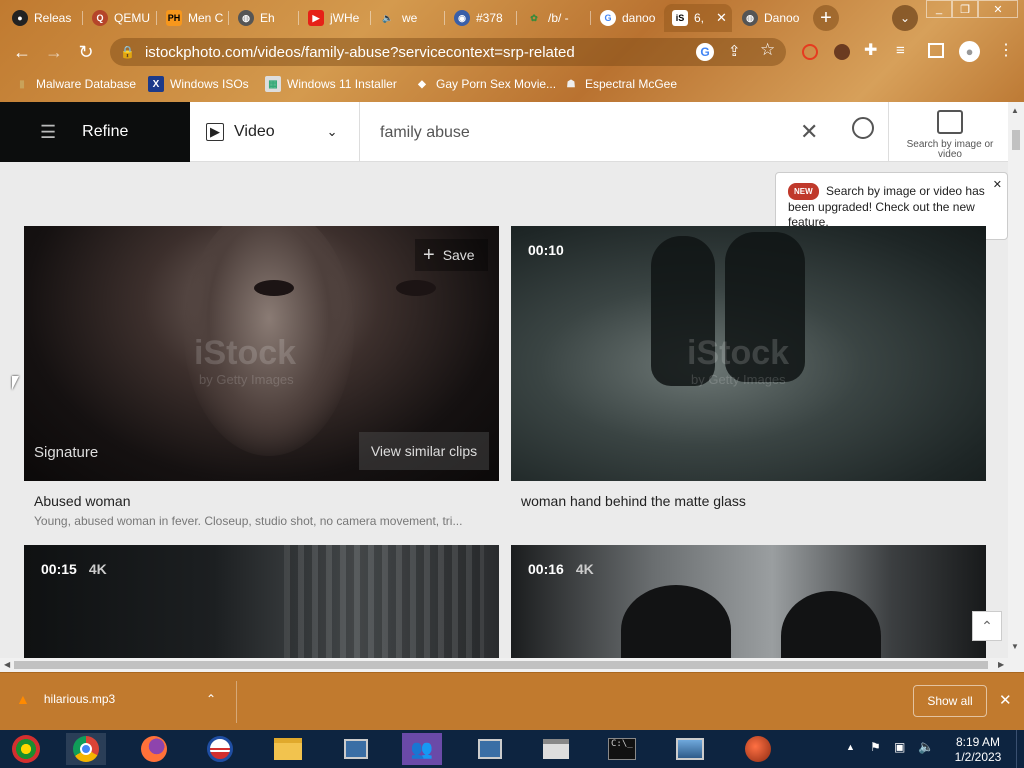 This screenshot has width=1024, height=768. I want to click on clear-search-icon: ✕, so click(809, 132).